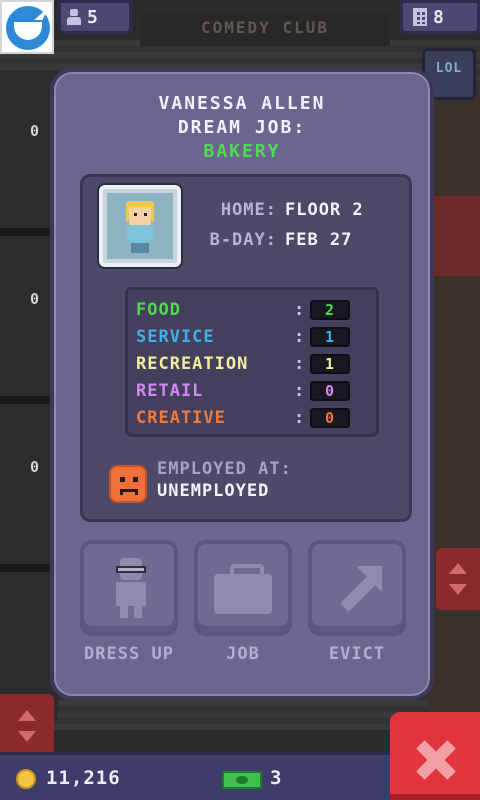 The width and height of the screenshot is (480, 800). What do you see at coordinates (252, 390) in the screenshot?
I see `stat-row-retail: RETAIL : 0` at bounding box center [252, 390].